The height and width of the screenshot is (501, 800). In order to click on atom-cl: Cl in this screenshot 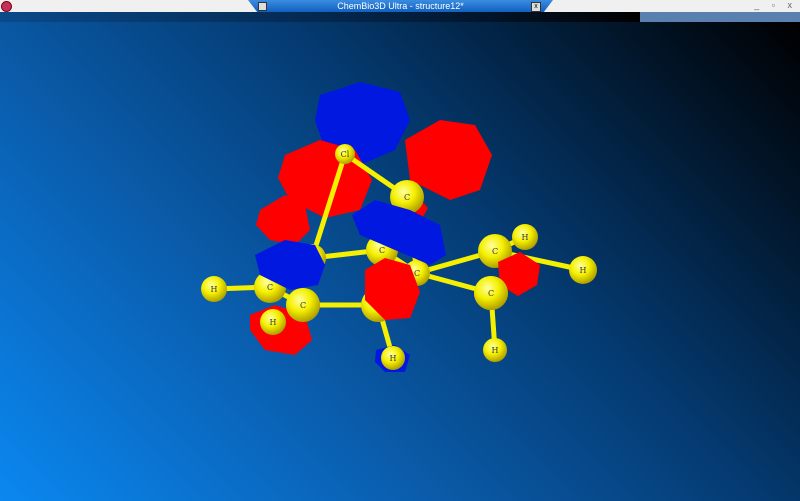, I will do `click(345, 154)`.